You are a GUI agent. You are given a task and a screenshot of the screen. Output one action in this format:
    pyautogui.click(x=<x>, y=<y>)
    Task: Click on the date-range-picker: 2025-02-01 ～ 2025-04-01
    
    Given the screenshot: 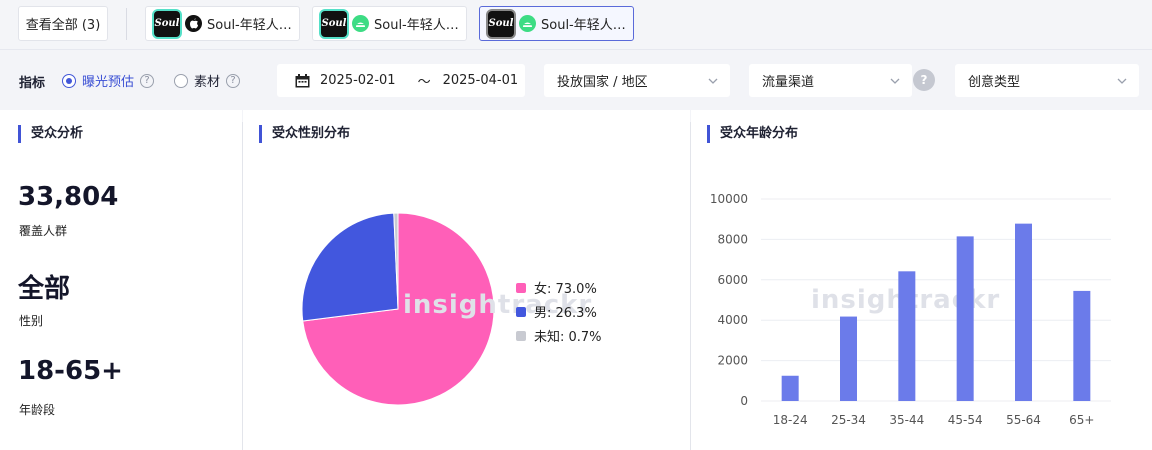 What is the action you would take?
    pyautogui.click(x=401, y=80)
    